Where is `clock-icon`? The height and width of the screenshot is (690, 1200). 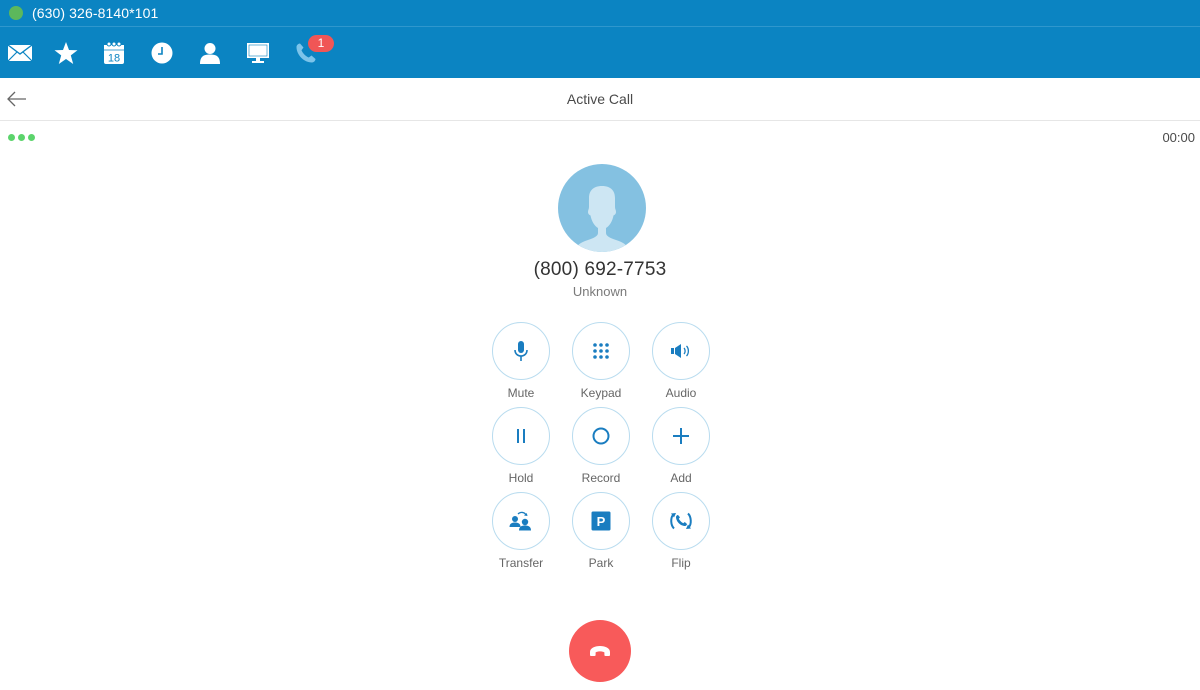 clock-icon is located at coordinates (162, 53).